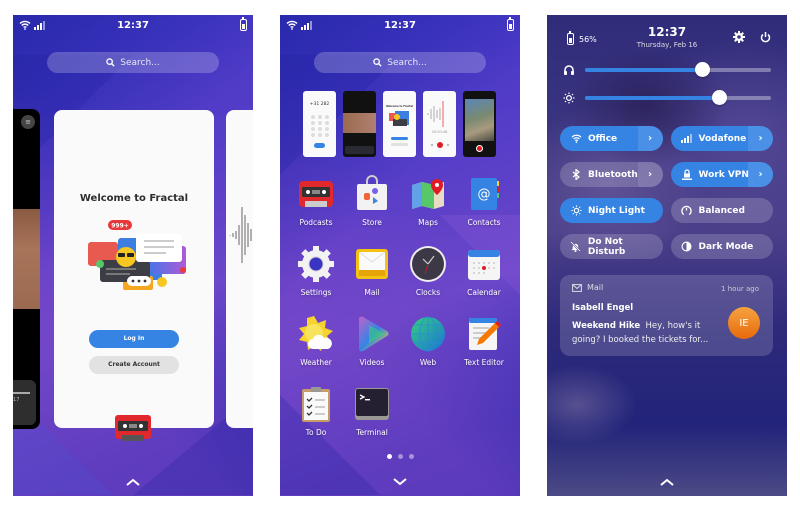 The image size is (800, 512). I want to click on app-label: Clocks, so click(428, 292).